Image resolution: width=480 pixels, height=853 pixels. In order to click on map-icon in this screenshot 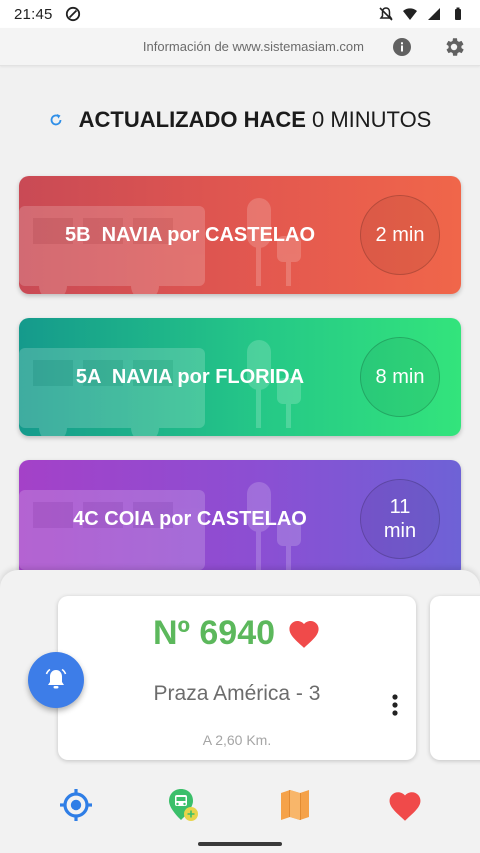, I will do `click(295, 805)`.